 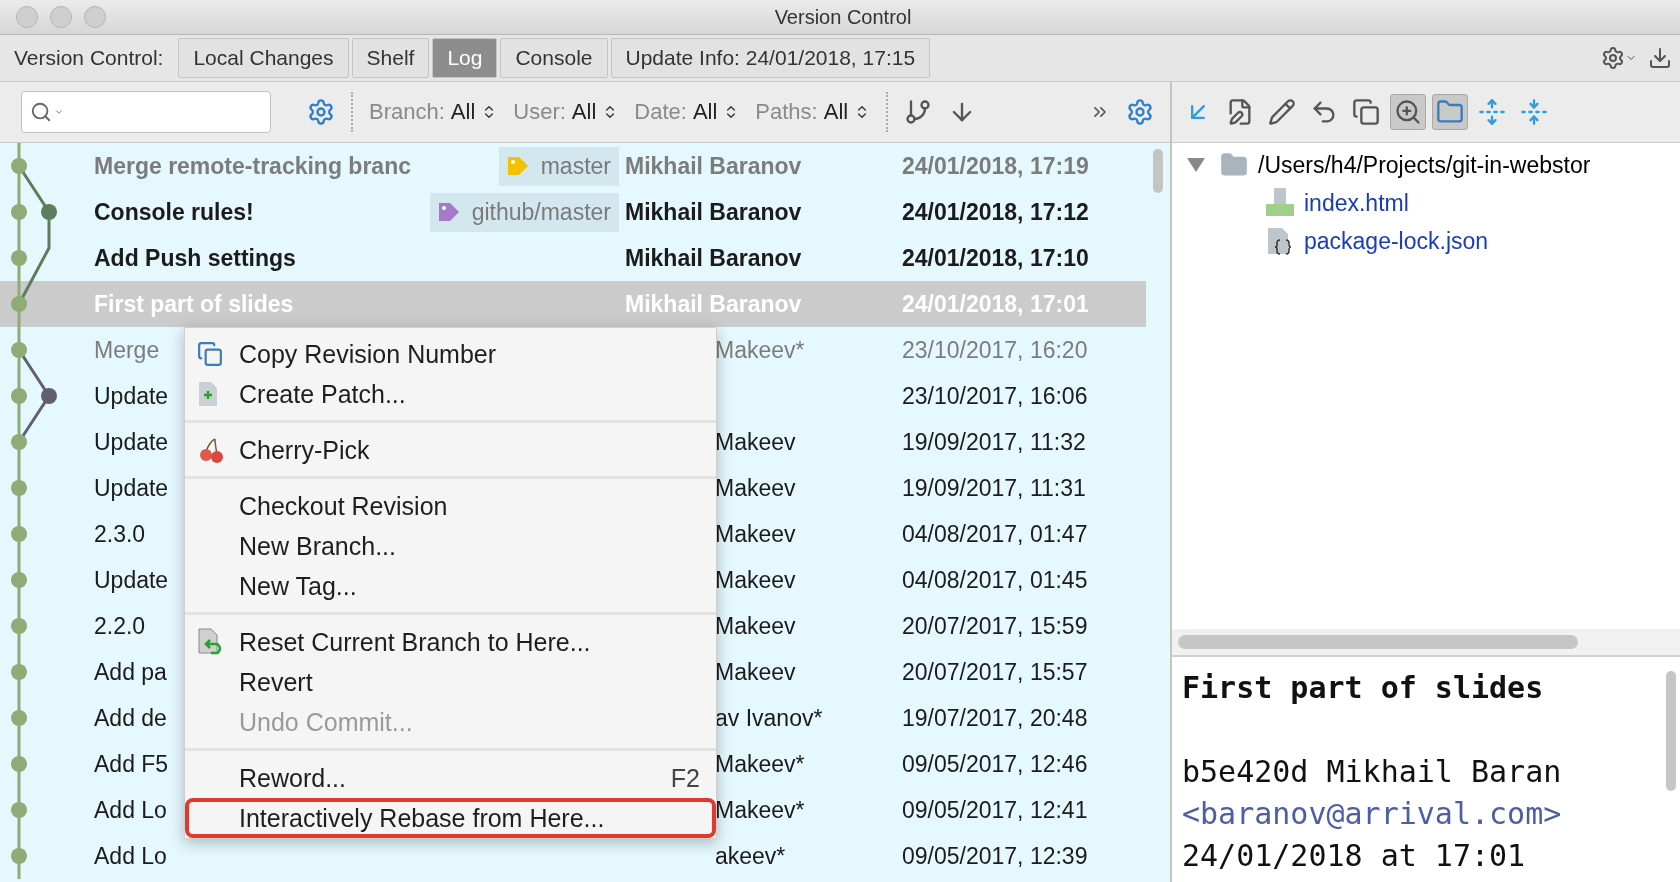 I want to click on commit-subject: Add Push settings, so click(x=195, y=258).